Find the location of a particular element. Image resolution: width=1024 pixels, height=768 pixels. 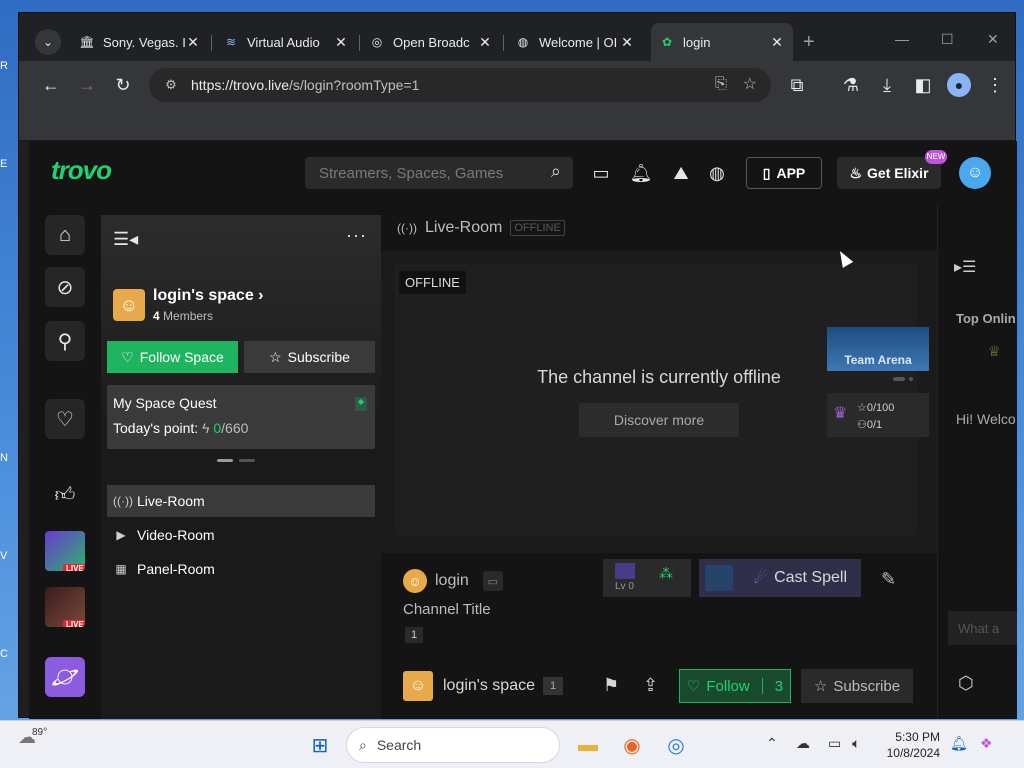

clock: 5:30 PM 10/8/2024 is located at coordinates (910, 745).